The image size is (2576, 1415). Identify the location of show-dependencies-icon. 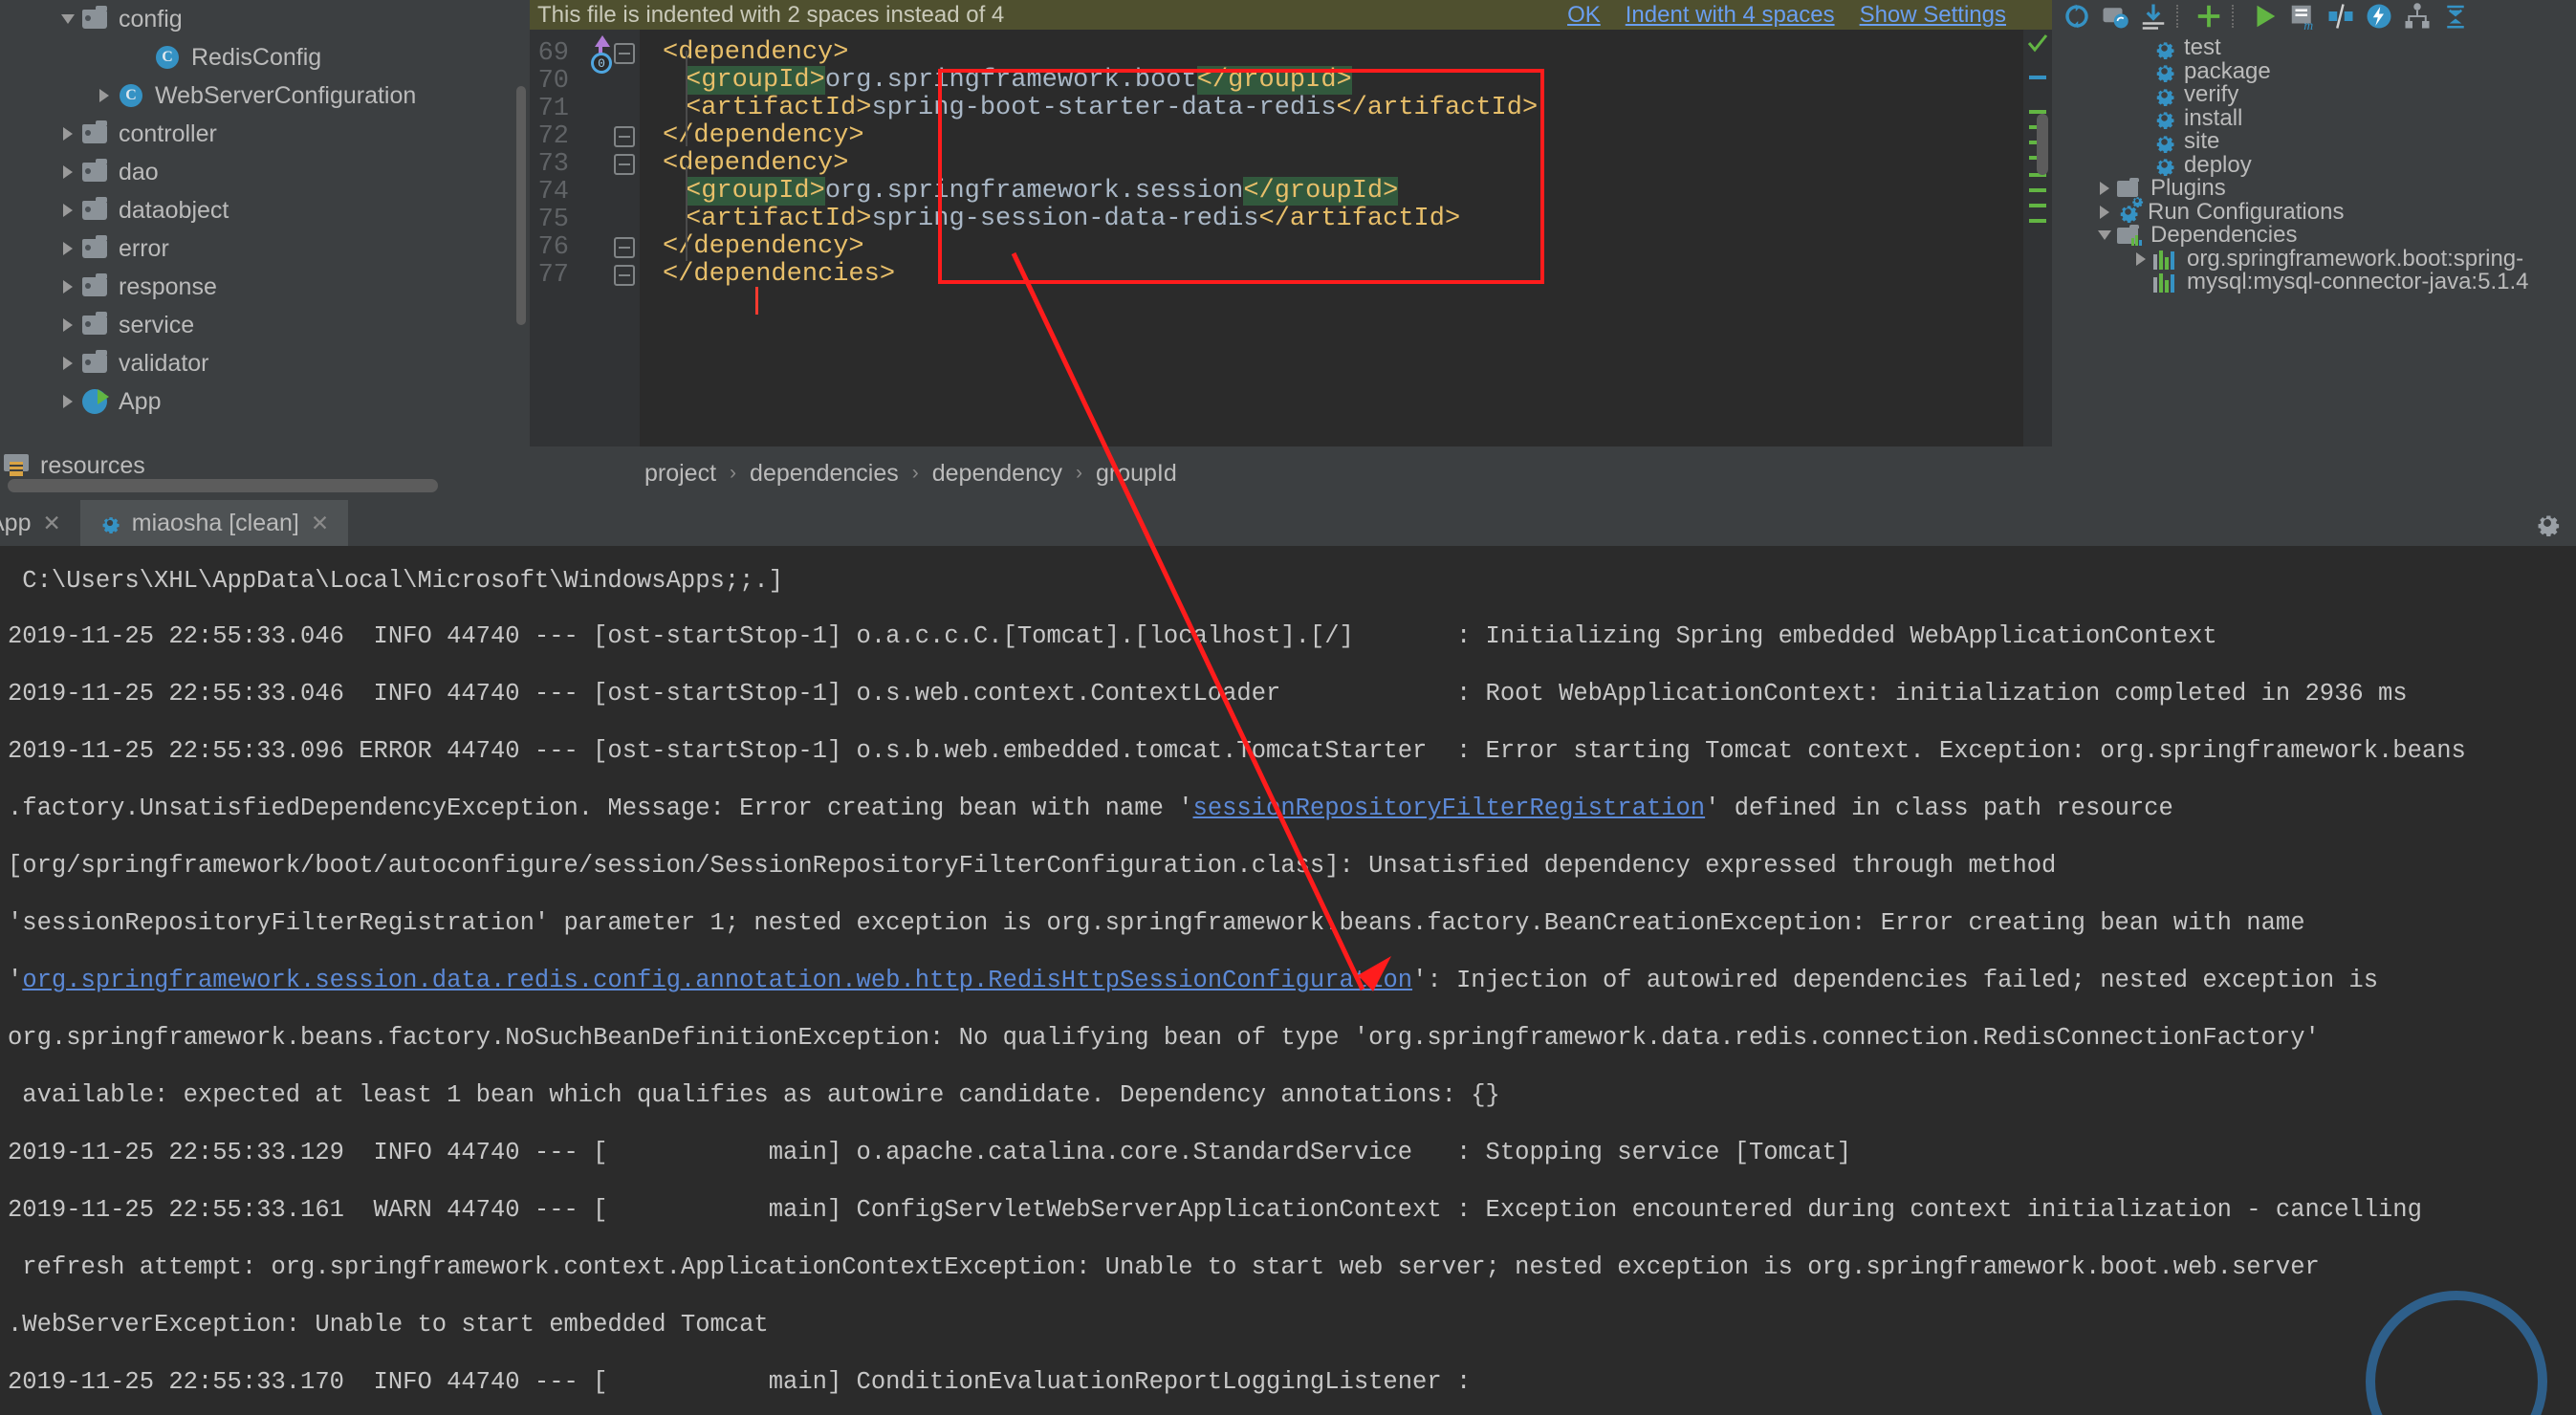
(2417, 16).